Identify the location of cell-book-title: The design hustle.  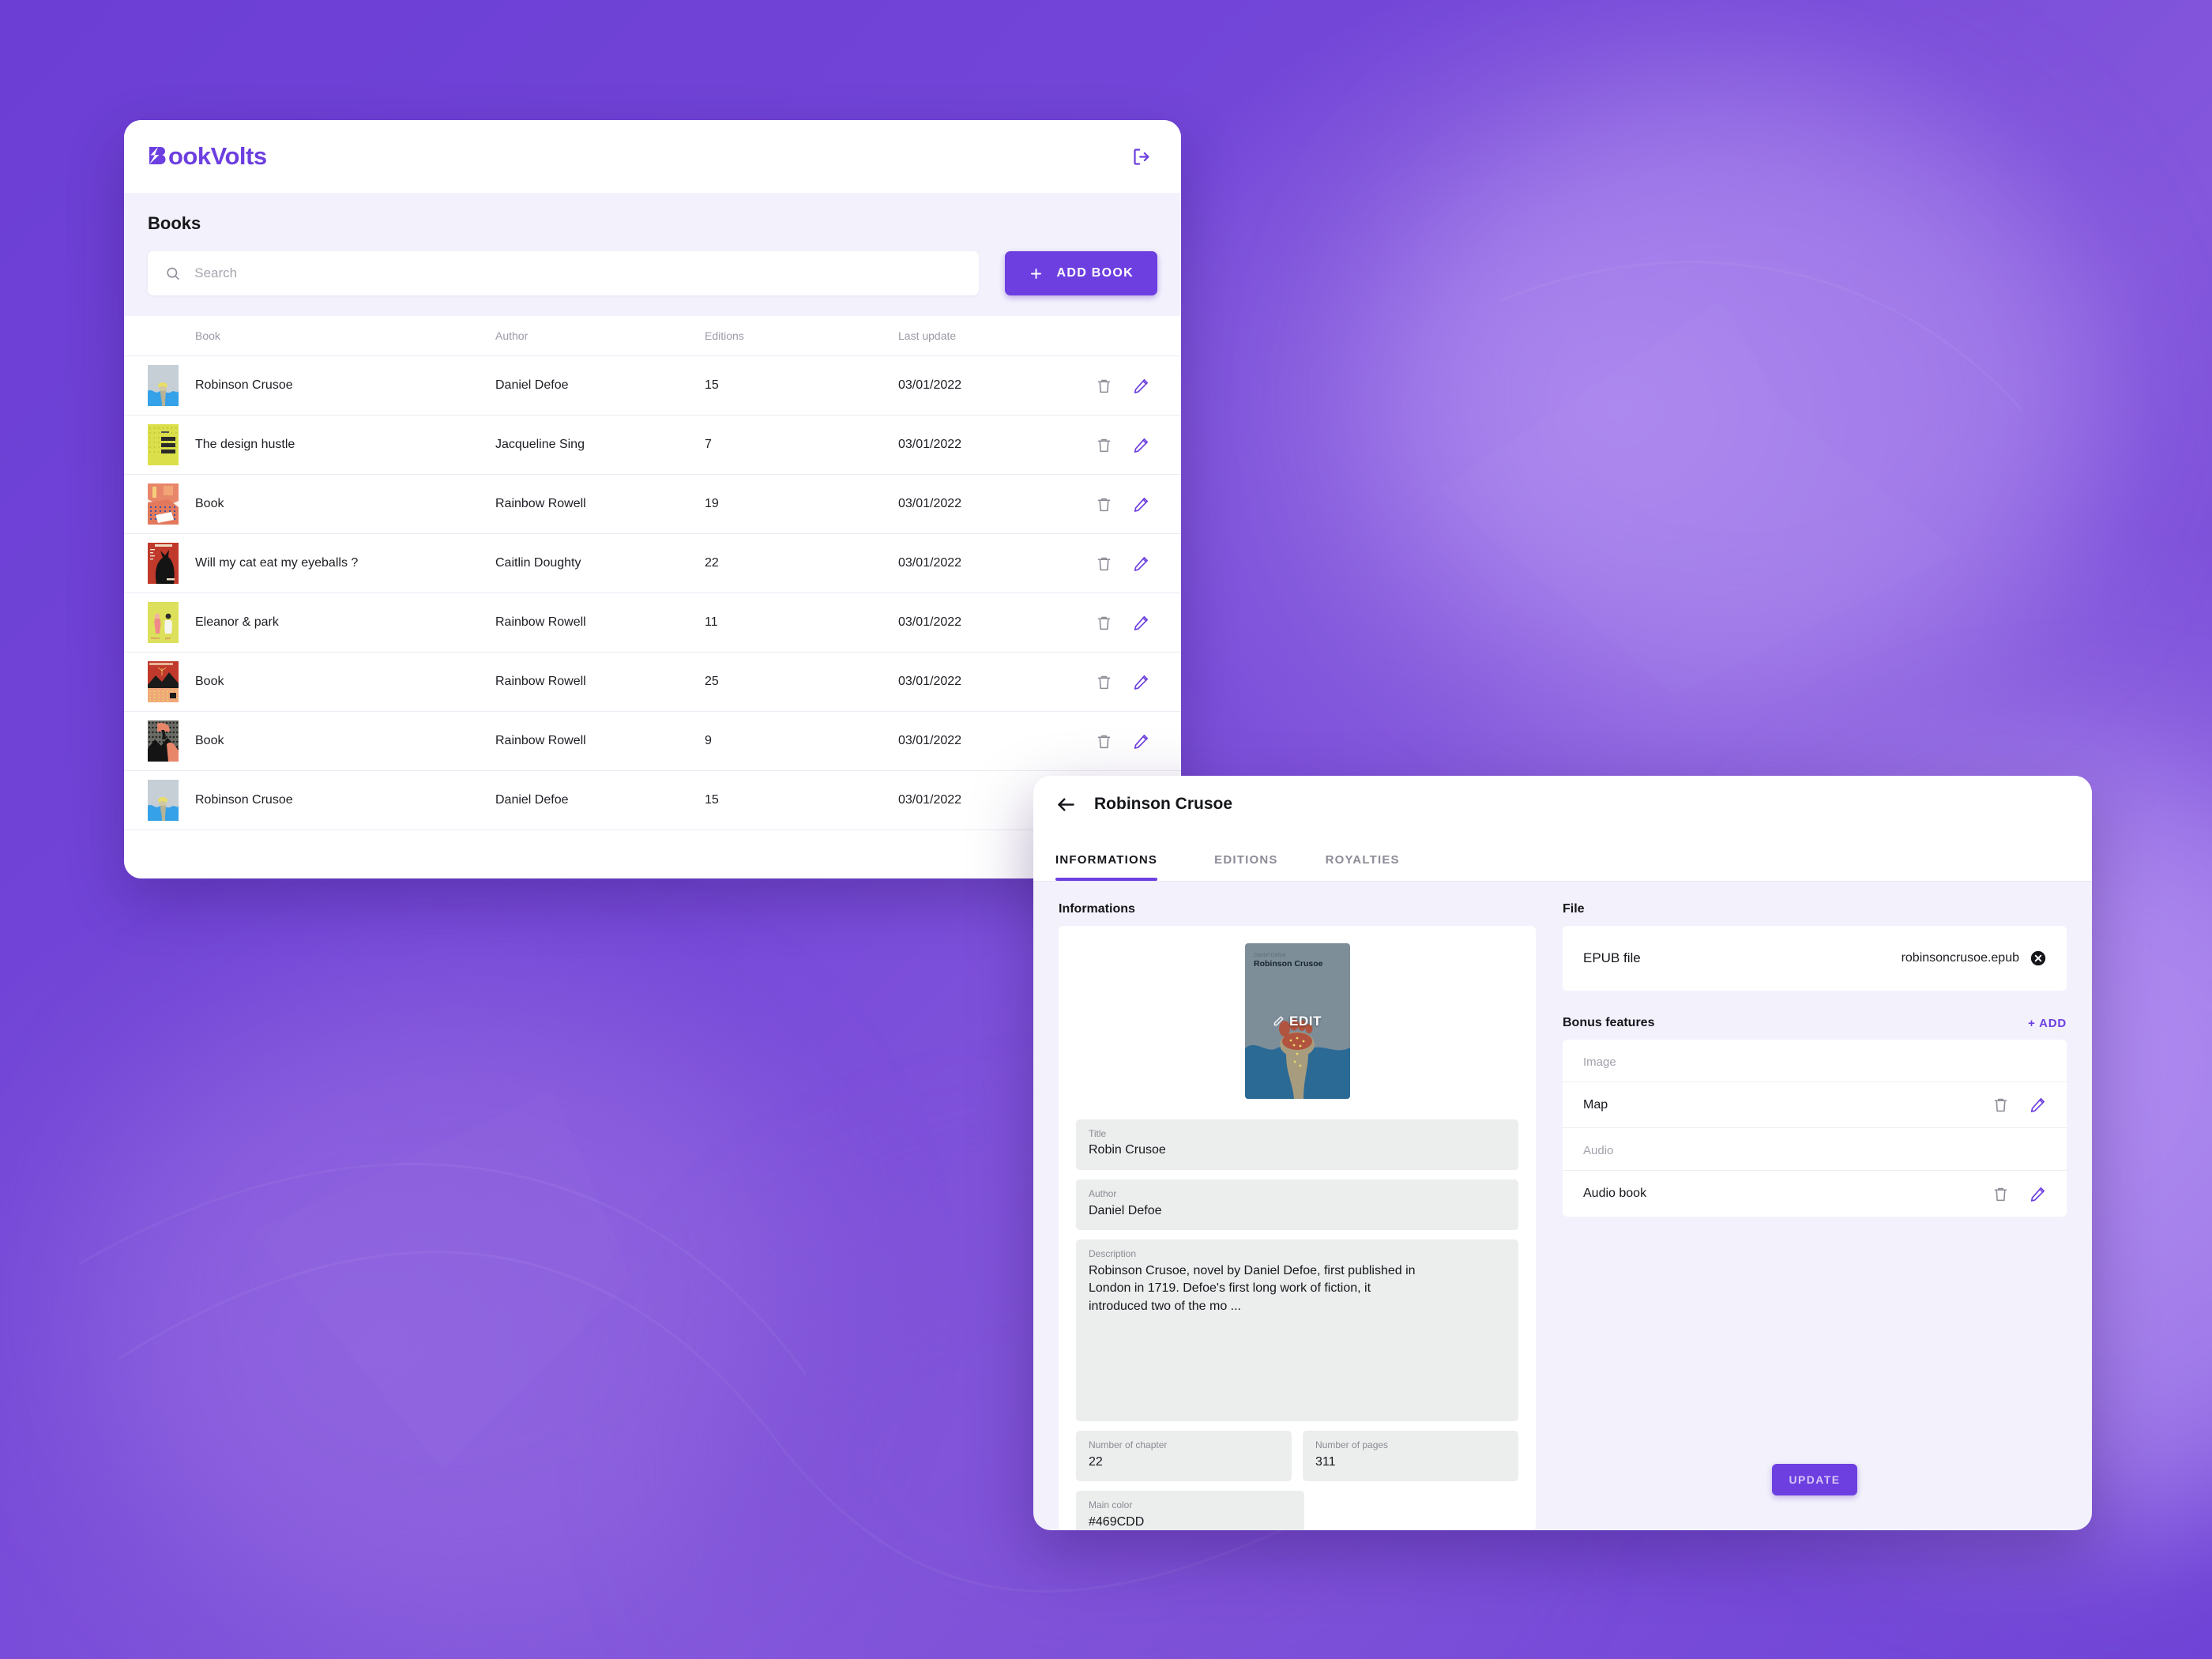
(345, 445).